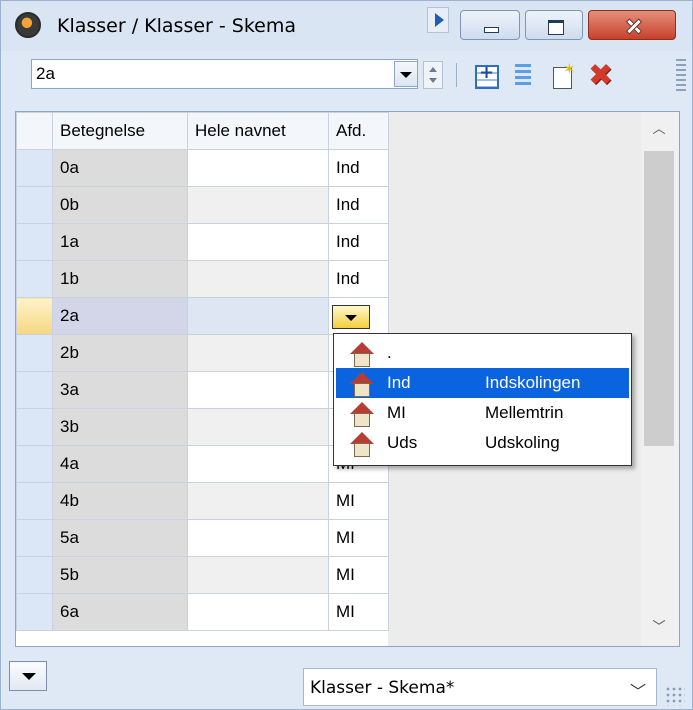  What do you see at coordinates (533, 382) in the screenshot?
I see `option-name: Indskolingen` at bounding box center [533, 382].